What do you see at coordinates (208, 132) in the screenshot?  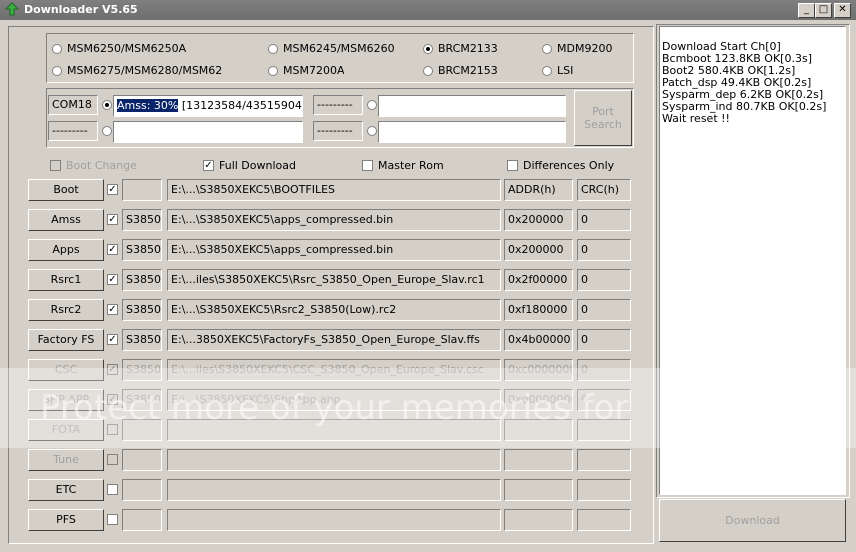 I see `port-3-status` at bounding box center [208, 132].